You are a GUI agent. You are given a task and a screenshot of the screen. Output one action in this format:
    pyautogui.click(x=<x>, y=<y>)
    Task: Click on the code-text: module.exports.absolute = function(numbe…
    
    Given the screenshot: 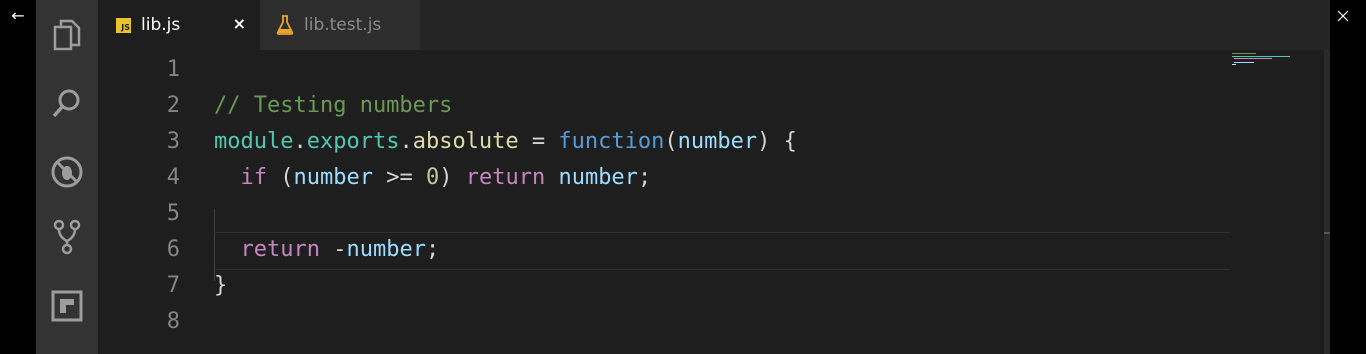 What is the action you would take?
    pyautogui.click(x=505, y=142)
    